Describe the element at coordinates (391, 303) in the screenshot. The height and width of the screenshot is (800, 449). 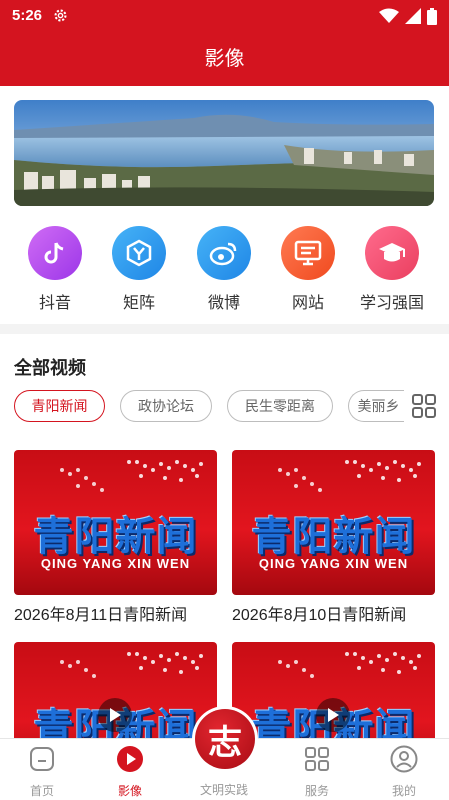
I see `quick-link-label: 学习强国` at that location.